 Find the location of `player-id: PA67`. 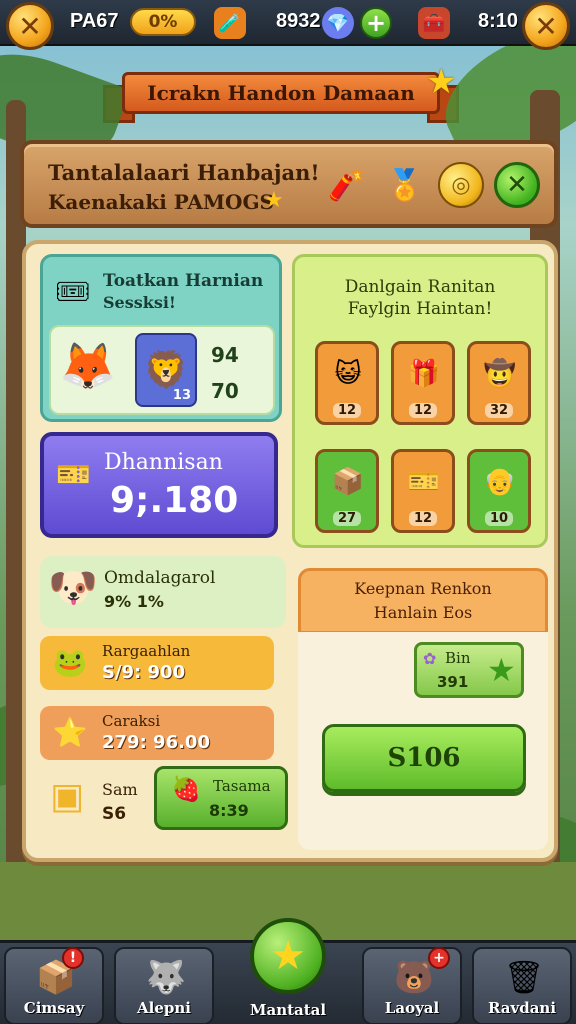

player-id: PA67 is located at coordinates (94, 21).